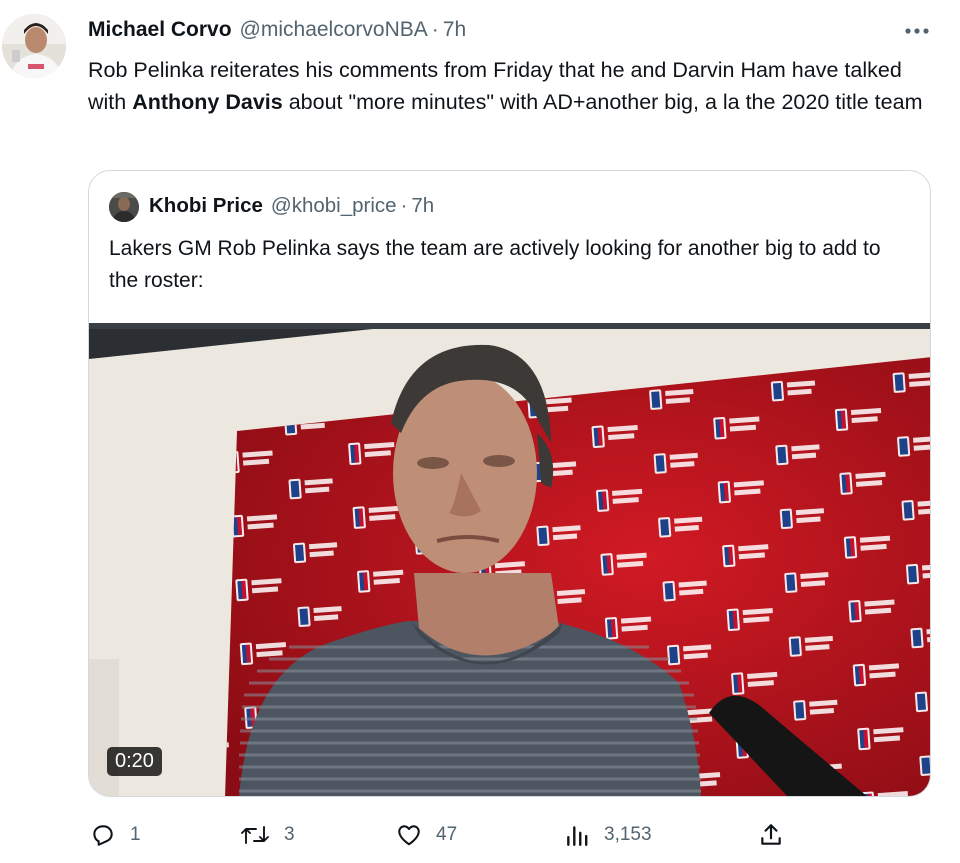 The height and width of the screenshot is (863, 960). I want to click on quote-timestamp: 7h, so click(422, 206).